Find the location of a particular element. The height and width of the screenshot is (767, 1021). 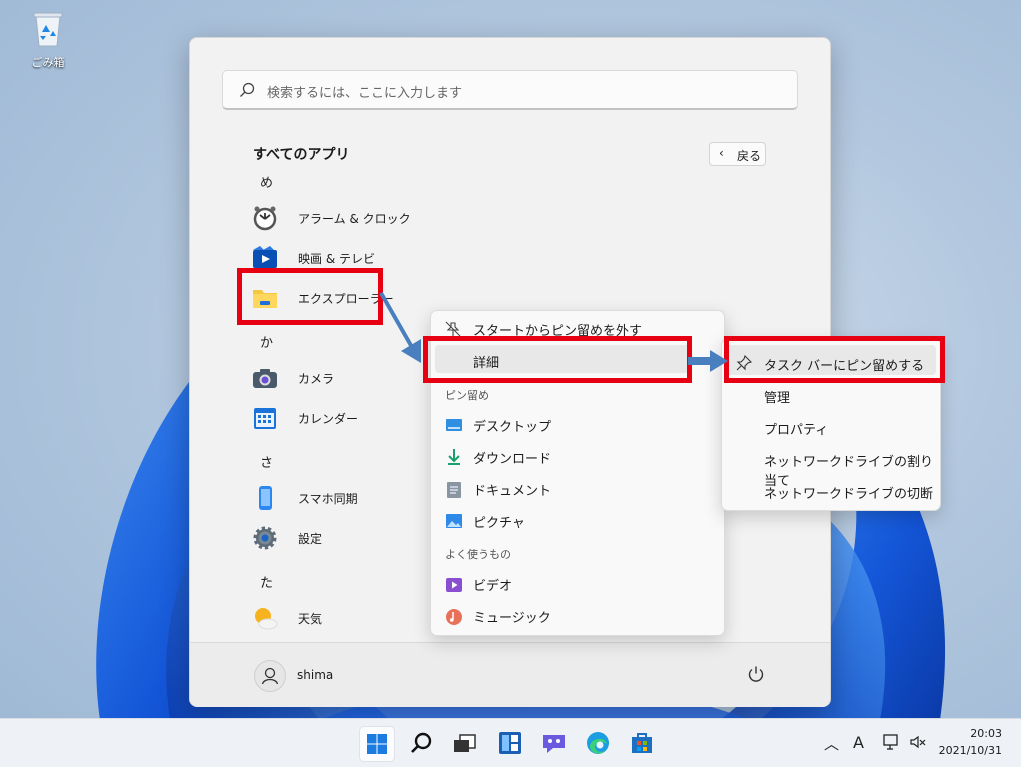

store-icon is located at coordinates (642, 743).